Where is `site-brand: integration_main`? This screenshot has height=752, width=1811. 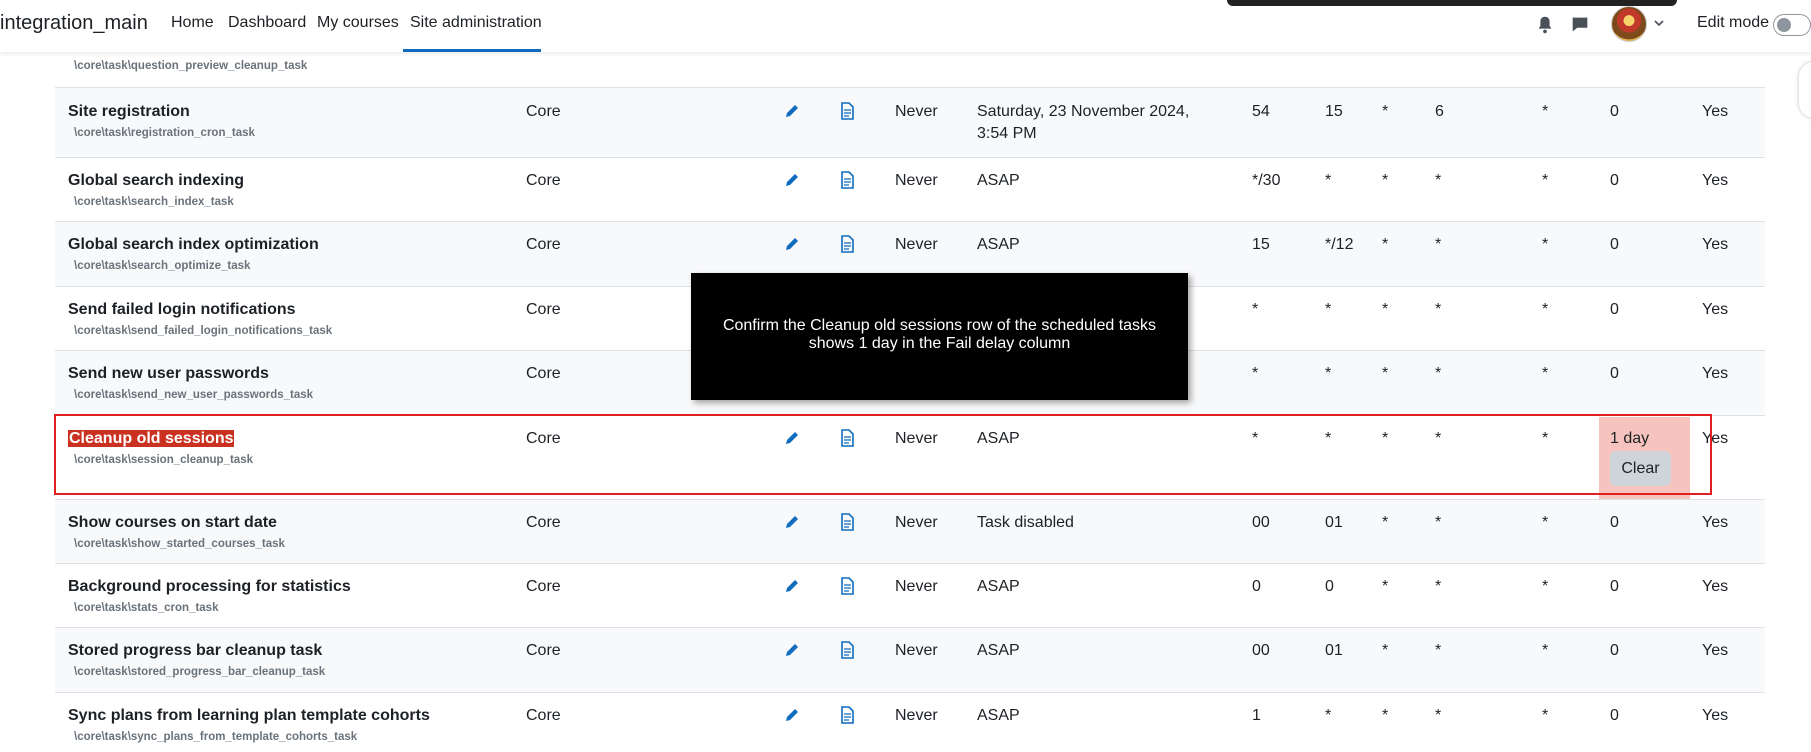
site-brand: integration_main is located at coordinates (74, 23).